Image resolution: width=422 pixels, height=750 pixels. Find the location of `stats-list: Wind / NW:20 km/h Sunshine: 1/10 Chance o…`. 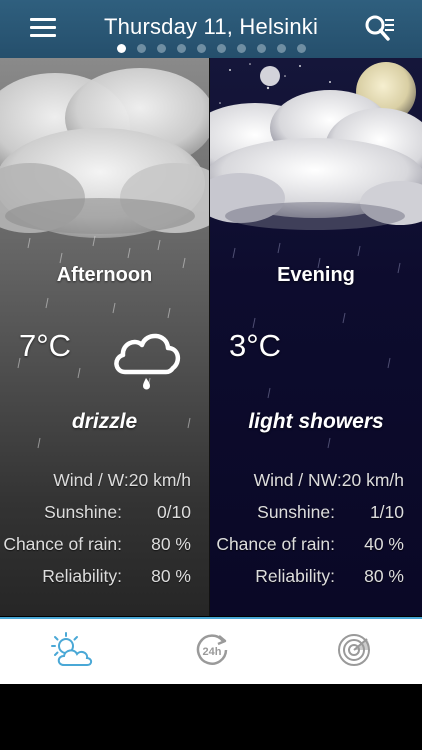

stats-list: Wind / NW:20 km/h Sunshine: 1/10 Chance o… is located at coordinates (316, 530).